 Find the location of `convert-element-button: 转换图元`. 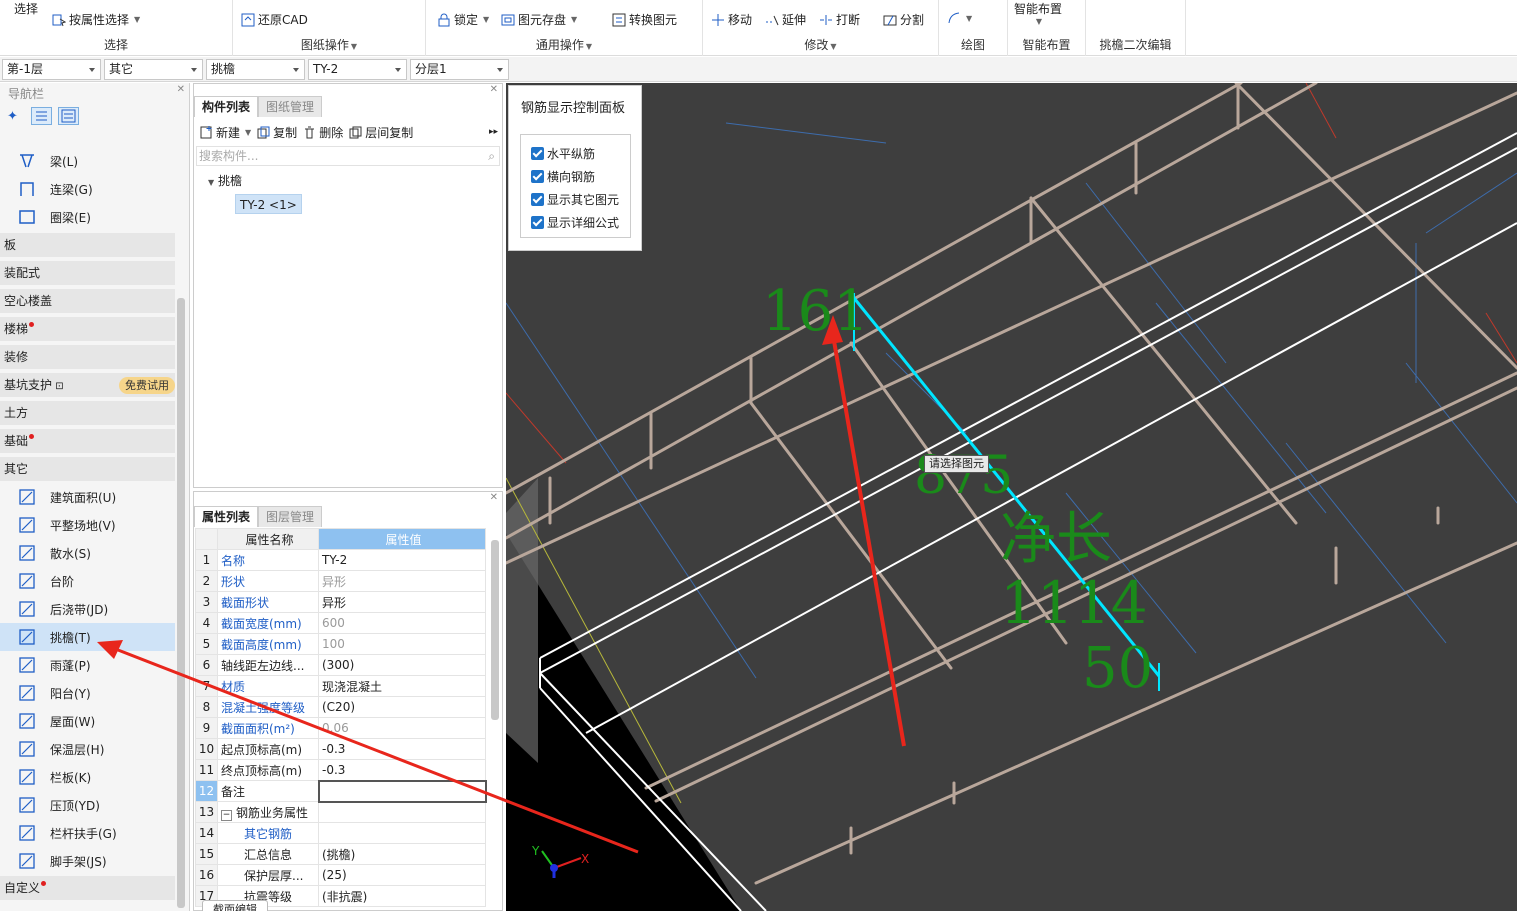

convert-element-button: 转换图元 is located at coordinates (644, 19).